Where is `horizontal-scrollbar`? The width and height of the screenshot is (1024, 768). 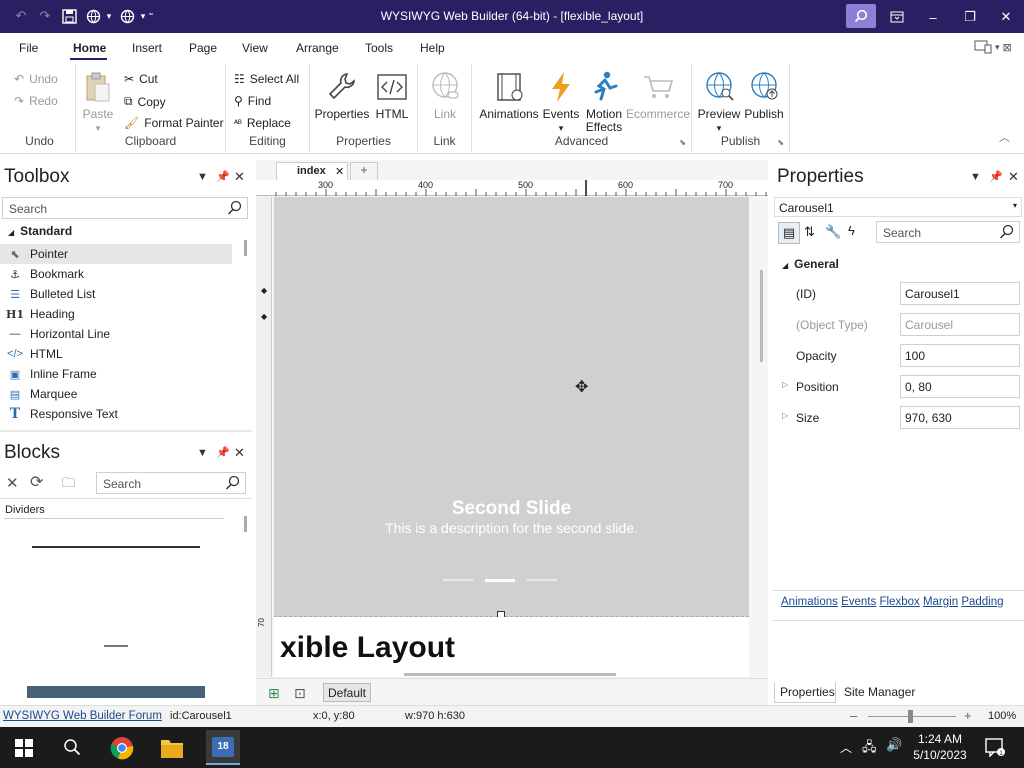
horizontal-scrollbar is located at coordinates (510, 674).